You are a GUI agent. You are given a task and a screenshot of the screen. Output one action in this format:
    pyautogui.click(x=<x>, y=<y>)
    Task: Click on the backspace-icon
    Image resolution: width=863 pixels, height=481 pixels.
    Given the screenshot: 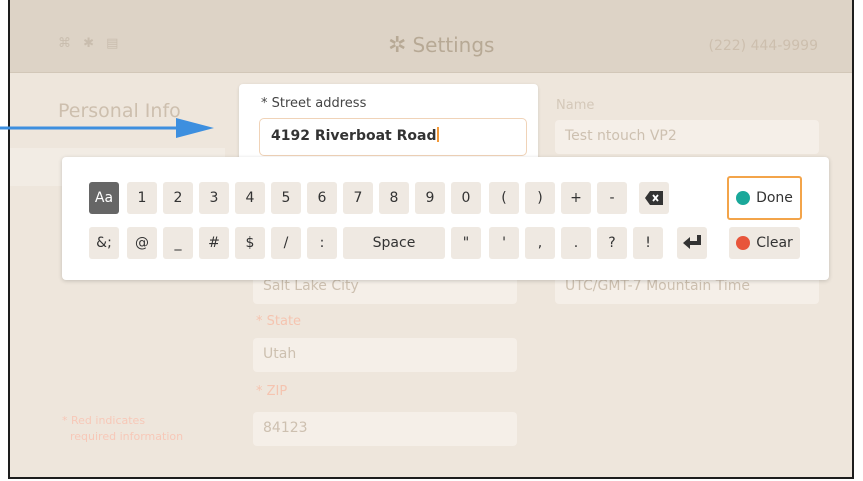 What is the action you would take?
    pyautogui.click(x=654, y=198)
    